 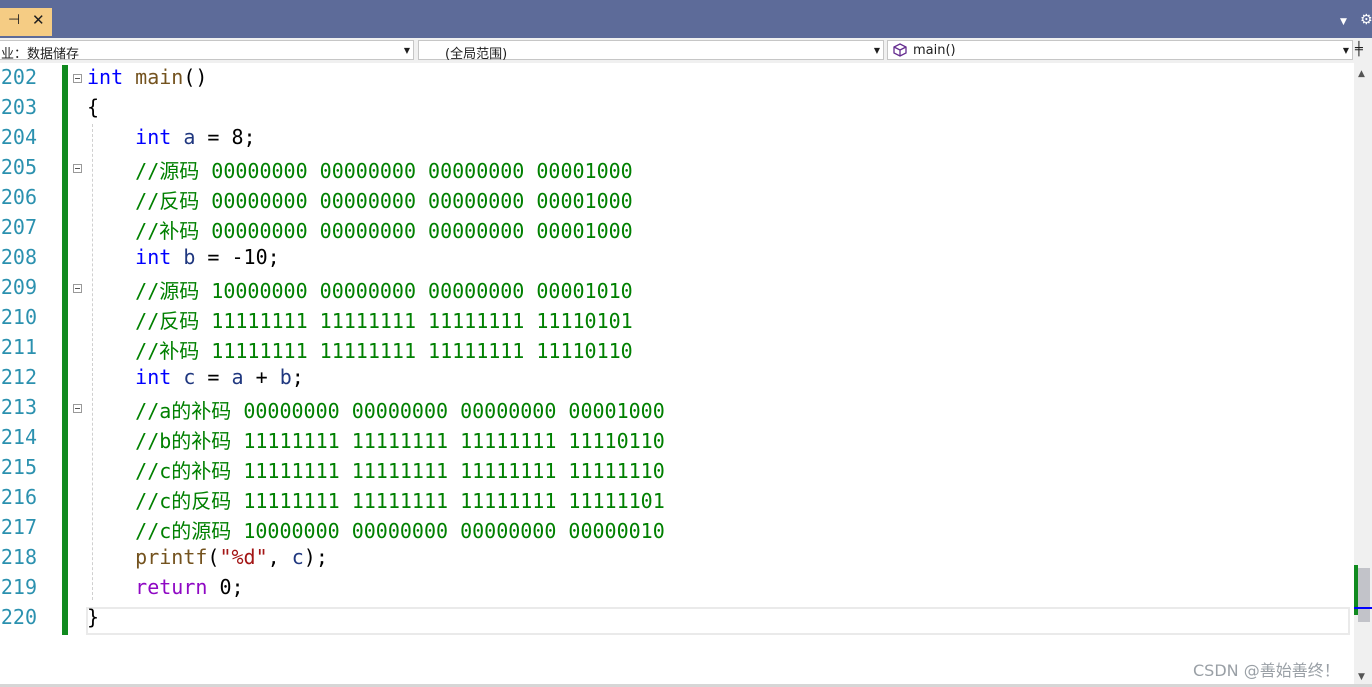 I want to click on tab-list-dropdown-icon: ▼, so click(x=1343, y=22).